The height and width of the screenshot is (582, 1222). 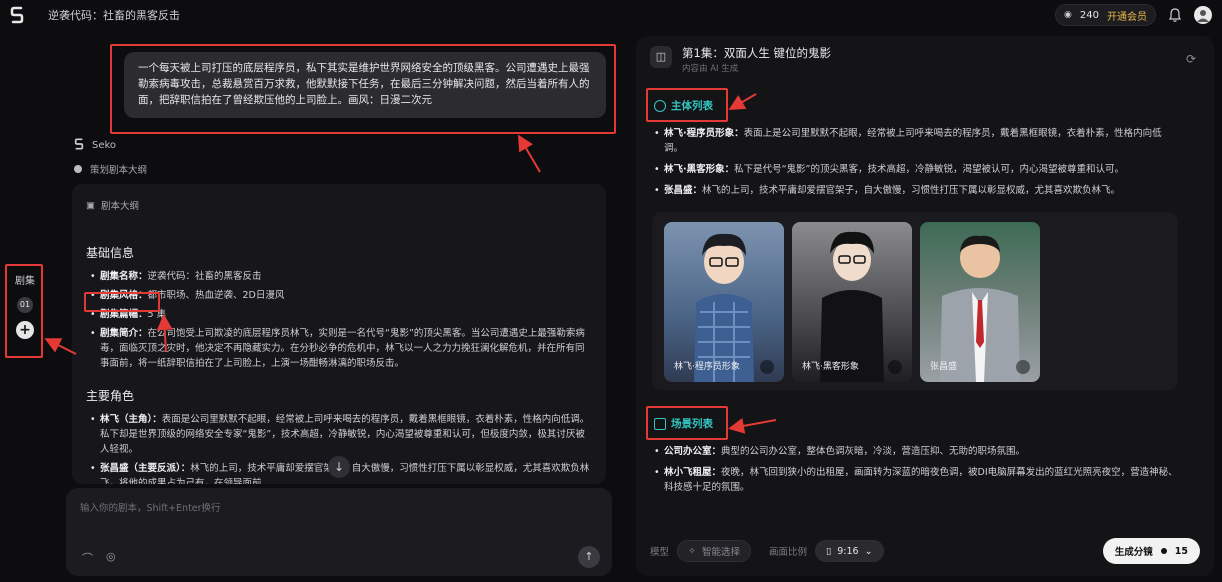 I want to click on seko-logo-icon, so click(x=79, y=145).